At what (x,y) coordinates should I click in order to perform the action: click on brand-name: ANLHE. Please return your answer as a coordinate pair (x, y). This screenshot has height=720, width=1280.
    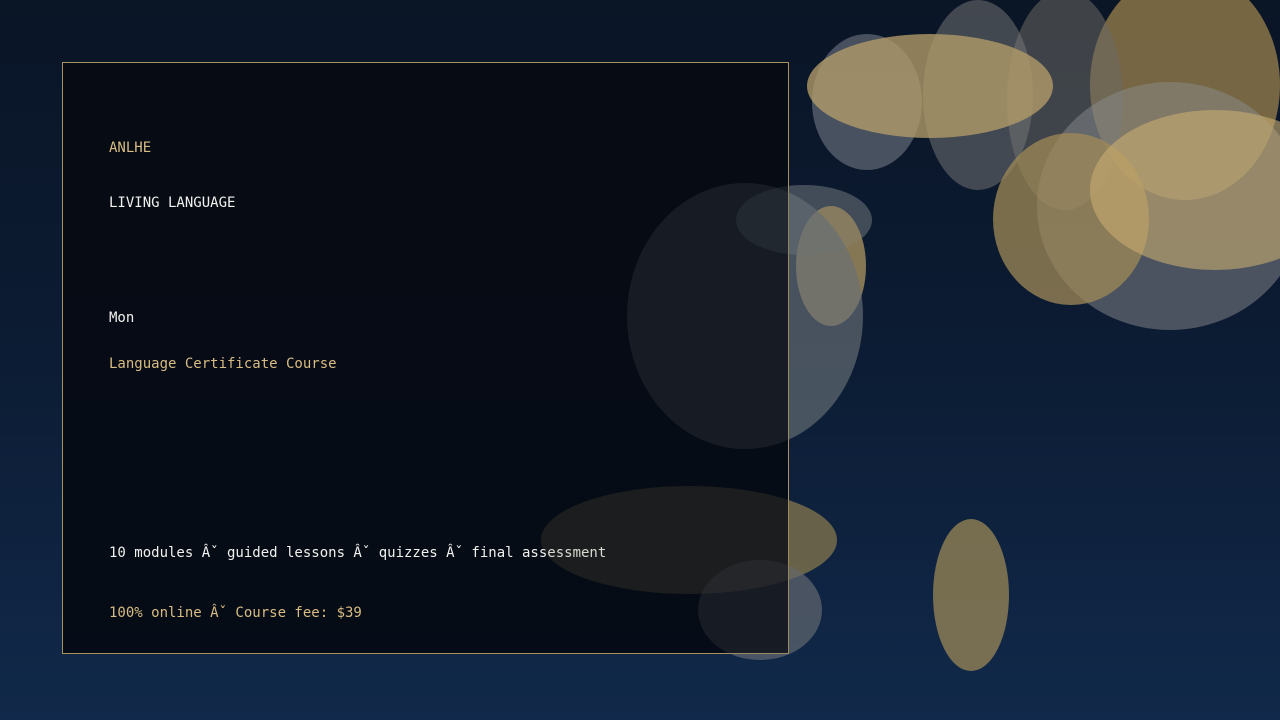
    Looking at the image, I should click on (130, 148).